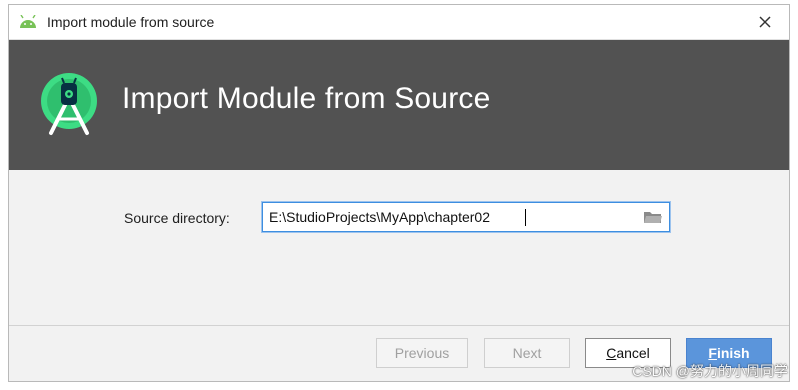  I want to click on previous-button-label: Previous, so click(422, 353).